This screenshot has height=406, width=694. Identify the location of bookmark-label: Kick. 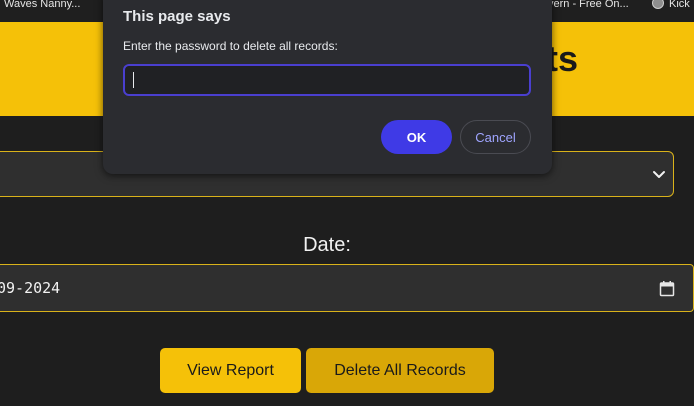
(679, 5).